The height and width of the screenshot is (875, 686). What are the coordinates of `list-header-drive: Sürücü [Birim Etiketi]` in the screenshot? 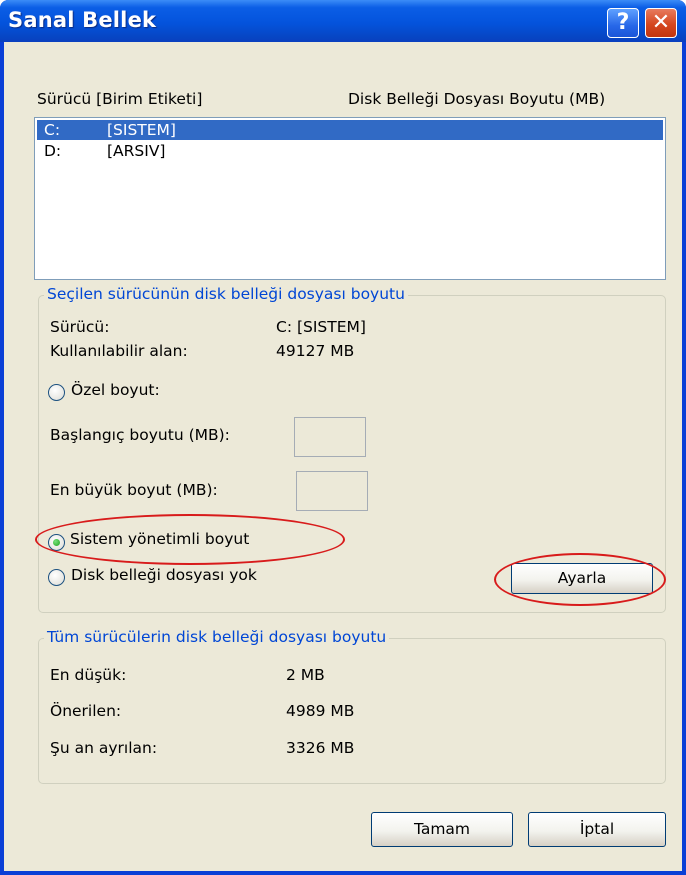 It's located at (120, 99).